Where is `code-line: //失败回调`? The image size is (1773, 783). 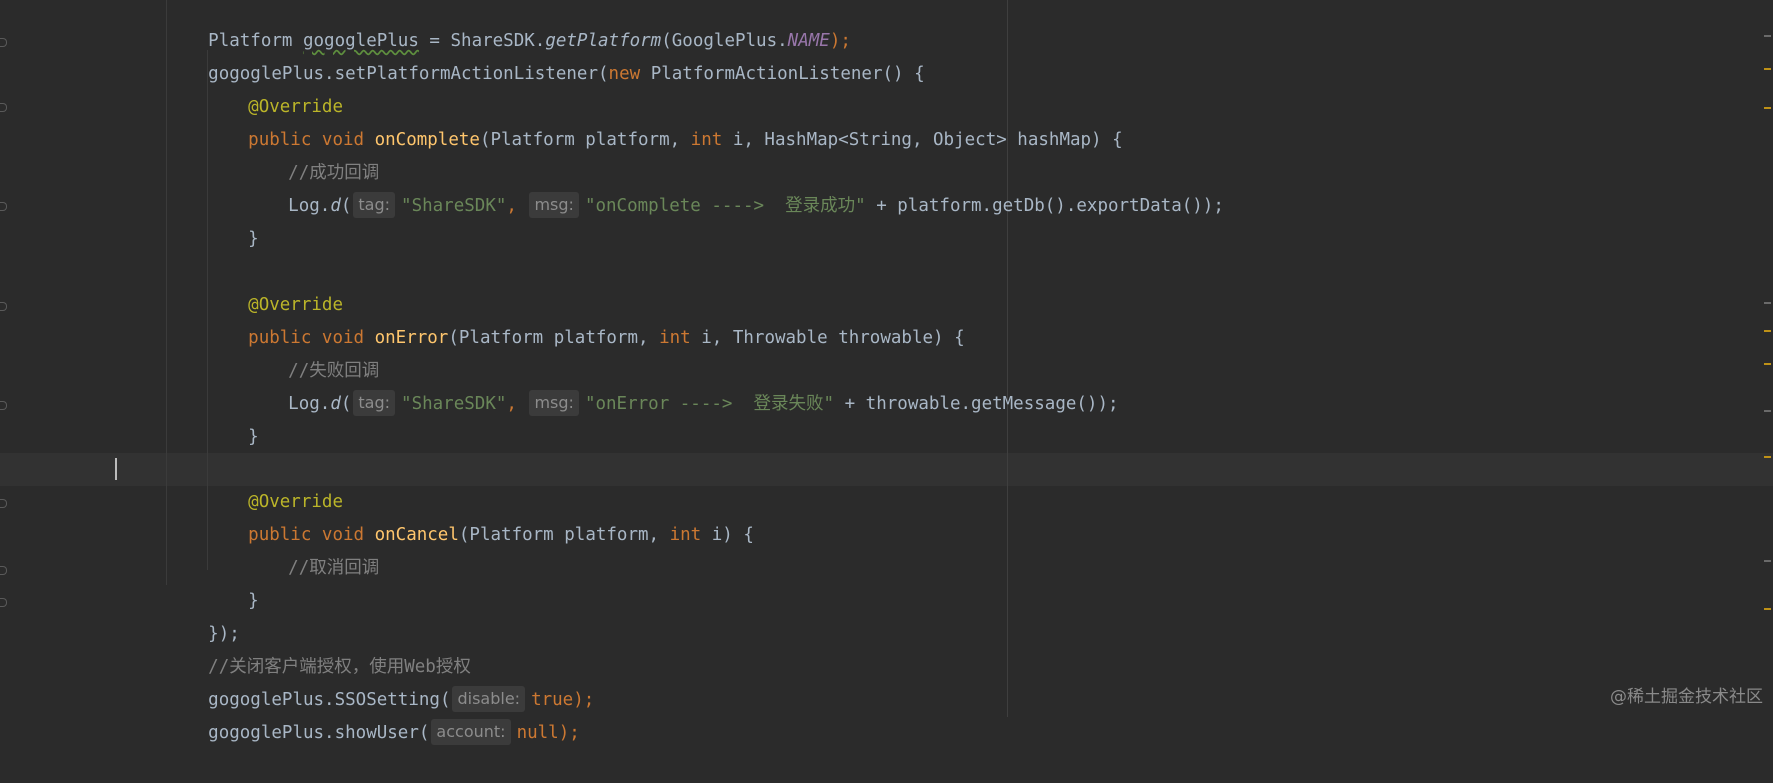 code-line: //失败回调 is located at coordinates (312, 351).